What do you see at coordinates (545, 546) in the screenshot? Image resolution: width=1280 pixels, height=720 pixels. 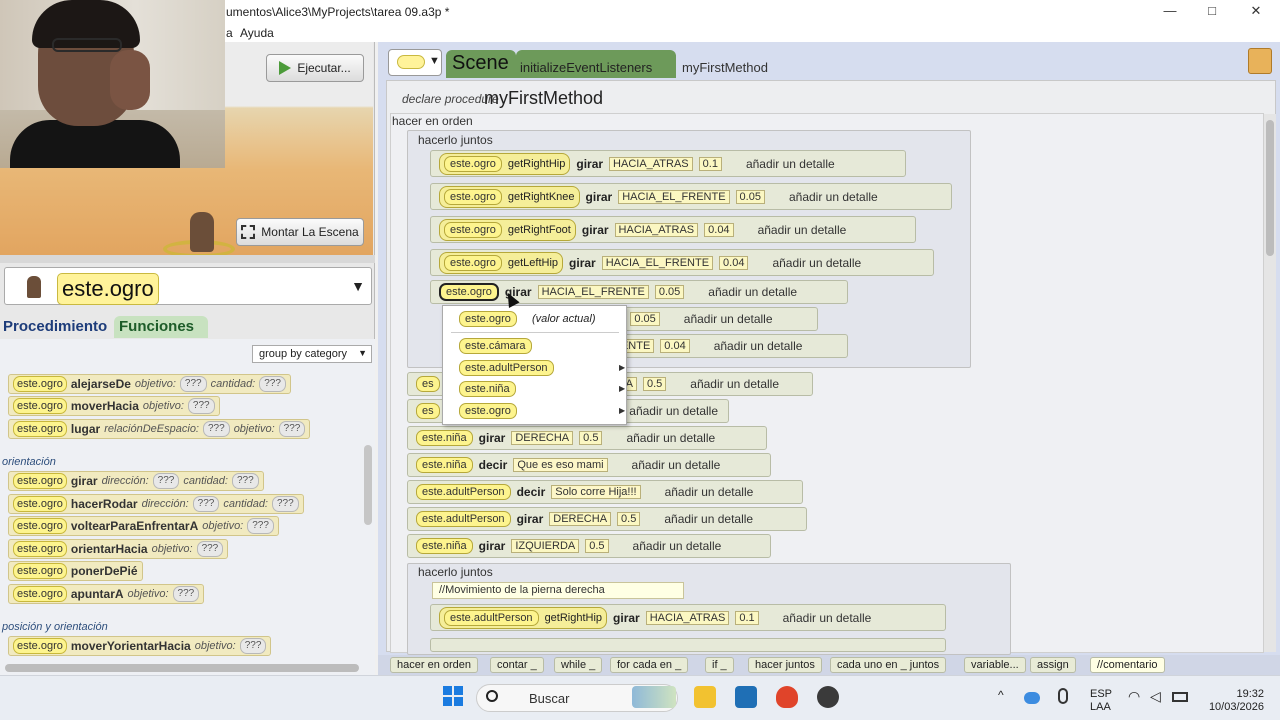 I see `direction-value: IZQUIERDA` at bounding box center [545, 546].